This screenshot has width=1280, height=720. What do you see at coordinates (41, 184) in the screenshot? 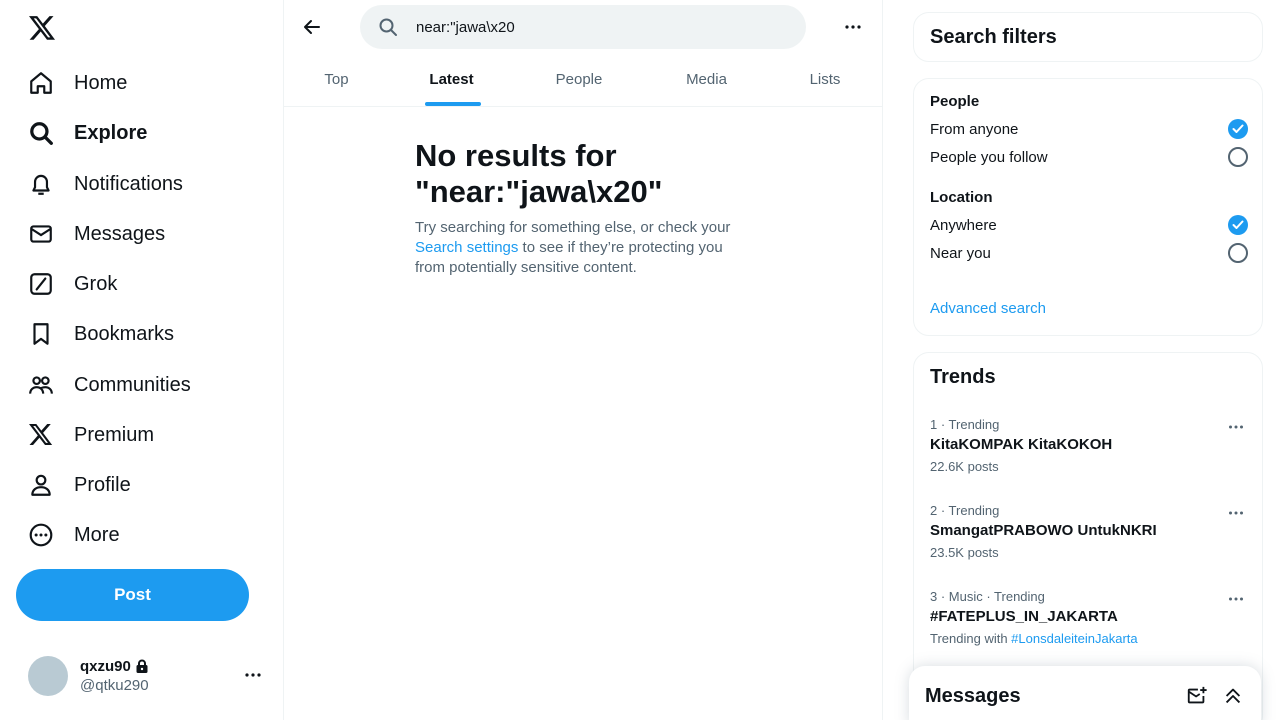
I see `bell-icon` at bounding box center [41, 184].